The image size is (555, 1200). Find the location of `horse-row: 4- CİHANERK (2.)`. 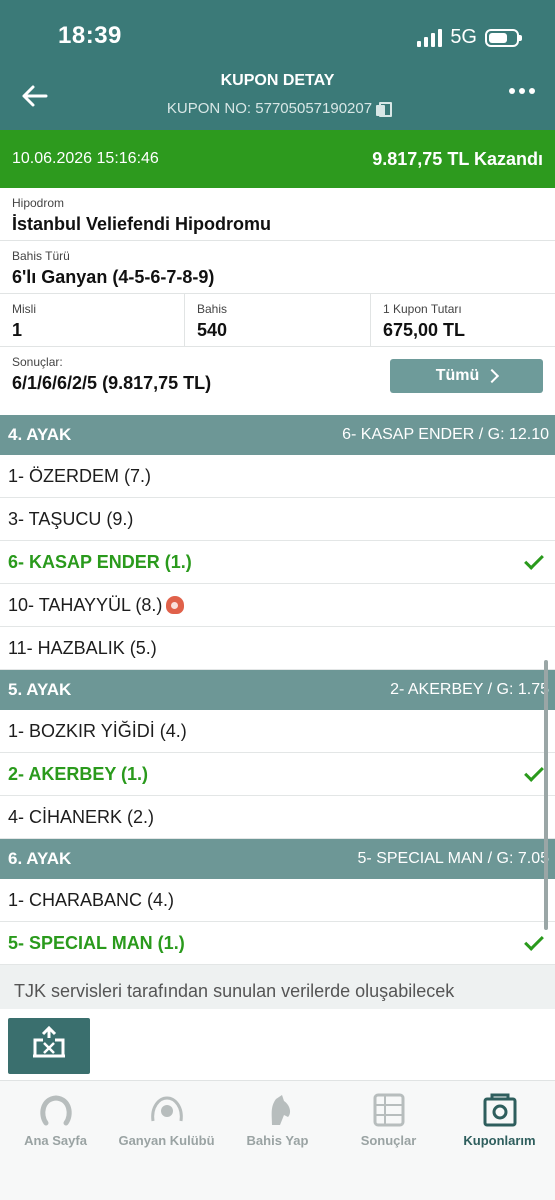

horse-row: 4- CİHANERK (2.) is located at coordinates (277, 817).